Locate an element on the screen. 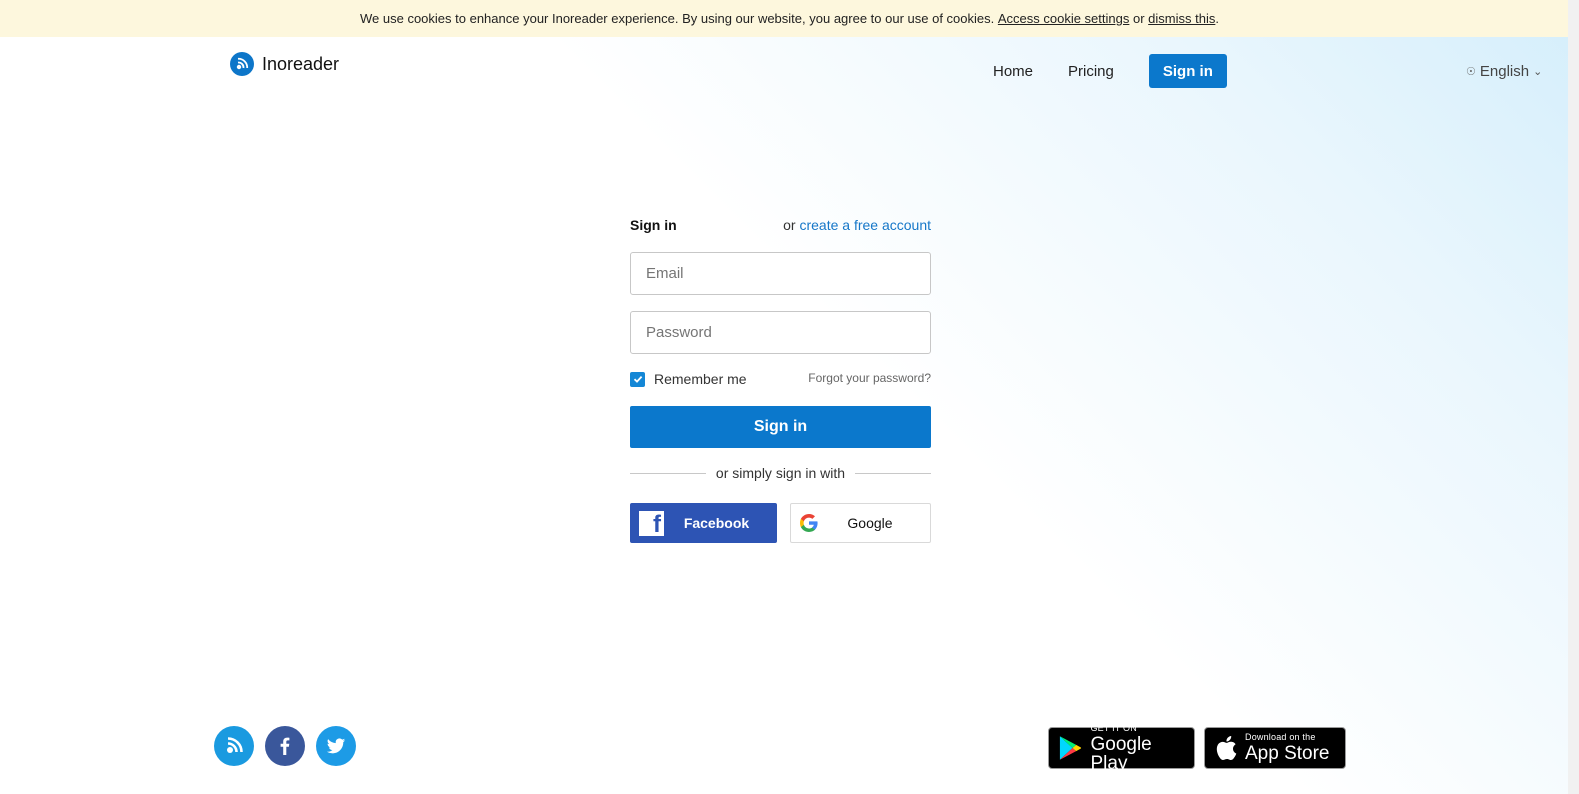  footer-rss-link is located at coordinates (234, 746).